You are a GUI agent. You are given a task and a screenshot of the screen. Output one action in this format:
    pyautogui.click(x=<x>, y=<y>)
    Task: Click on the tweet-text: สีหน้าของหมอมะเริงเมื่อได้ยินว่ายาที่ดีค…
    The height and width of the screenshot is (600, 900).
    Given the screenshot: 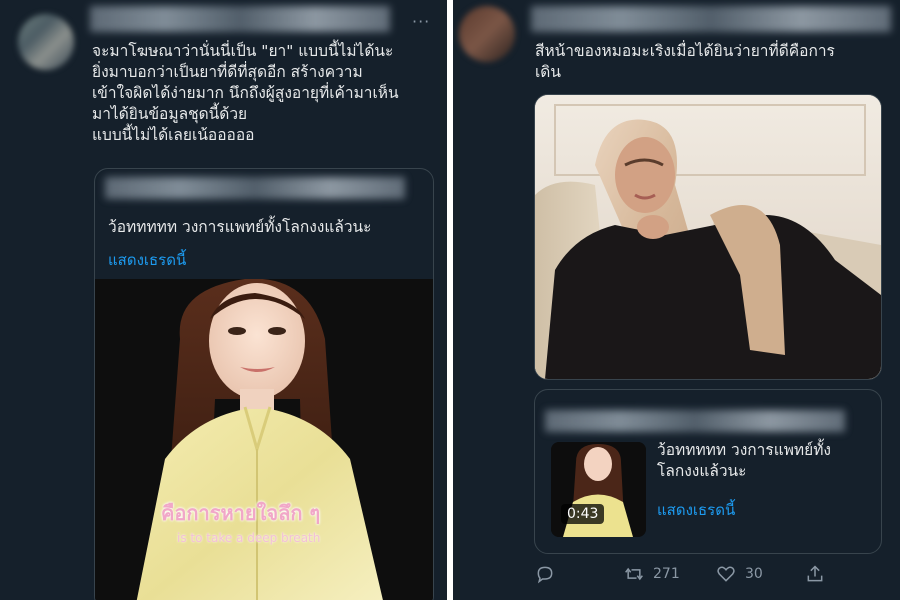 What is the action you would take?
    pyautogui.click(x=685, y=61)
    